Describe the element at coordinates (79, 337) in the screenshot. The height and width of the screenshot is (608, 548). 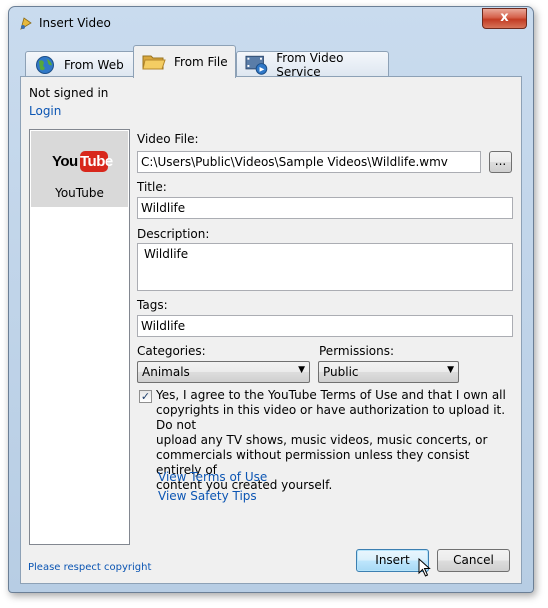
I see `service-list: You Tube YouTube` at that location.